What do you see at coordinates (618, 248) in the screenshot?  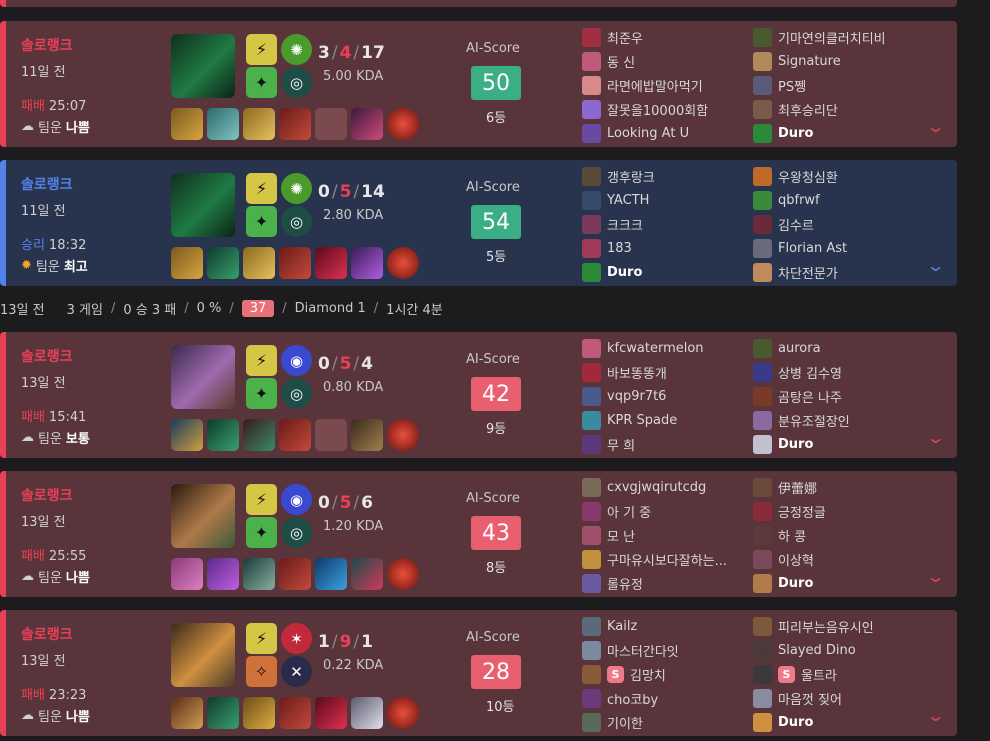 I see `player-link: 183` at bounding box center [618, 248].